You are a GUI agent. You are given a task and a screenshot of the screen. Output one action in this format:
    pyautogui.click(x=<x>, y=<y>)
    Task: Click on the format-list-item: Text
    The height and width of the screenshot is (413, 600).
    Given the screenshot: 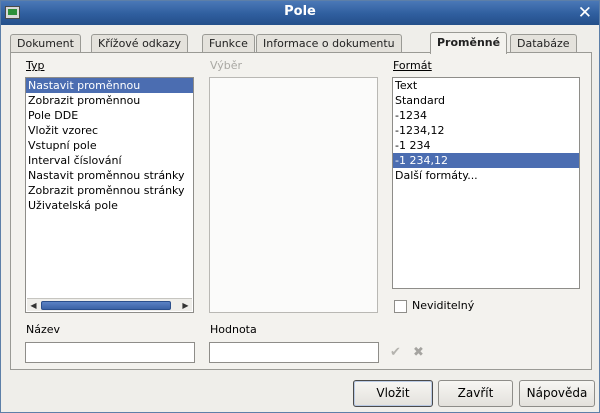 What is the action you would take?
    pyautogui.click(x=486, y=85)
    